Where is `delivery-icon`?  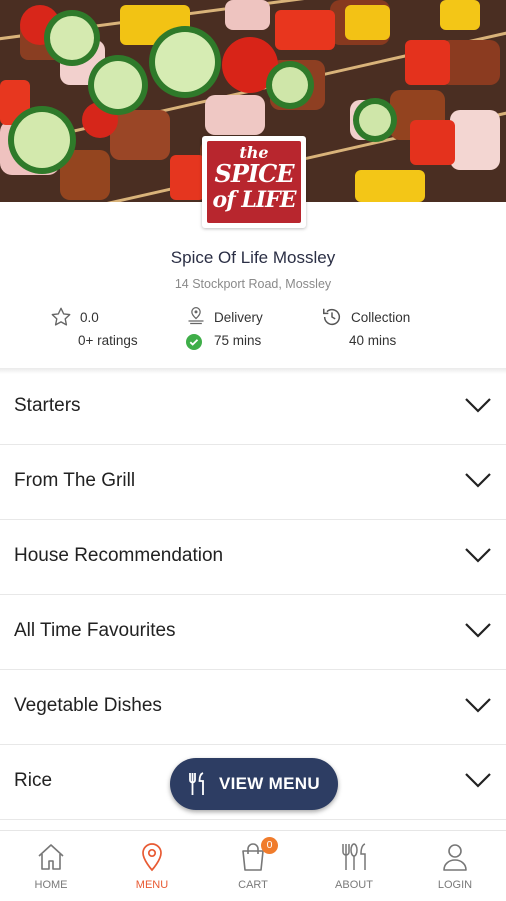 delivery-icon is located at coordinates (196, 317).